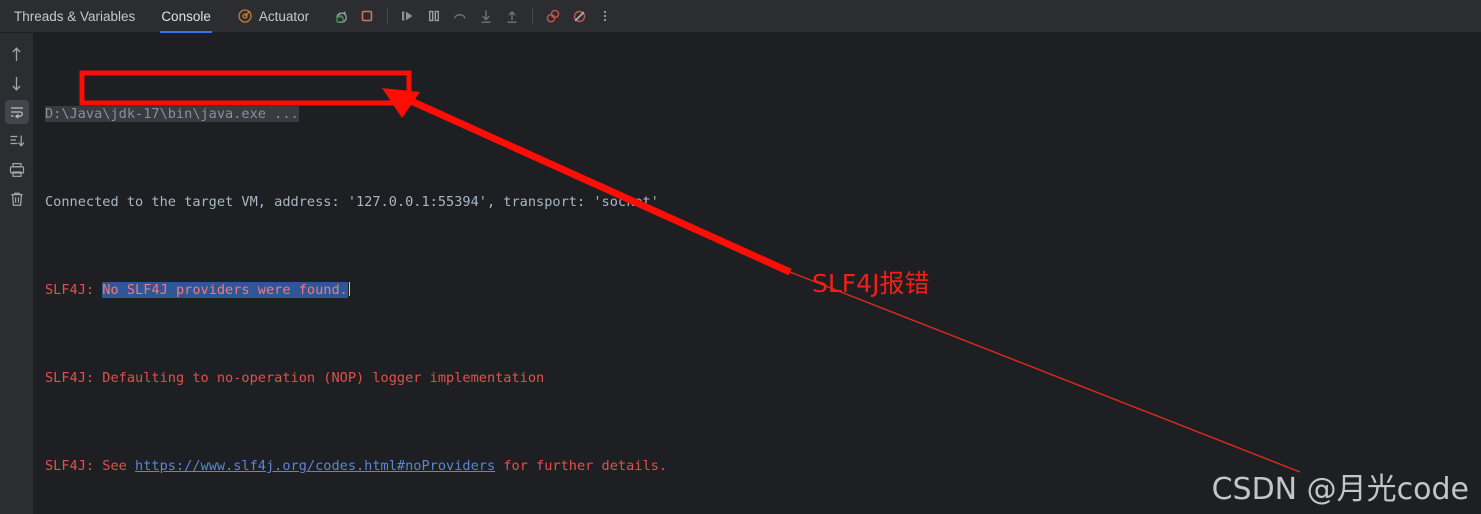  What do you see at coordinates (553, 16) in the screenshot?
I see `view-breakpoints-icon` at bounding box center [553, 16].